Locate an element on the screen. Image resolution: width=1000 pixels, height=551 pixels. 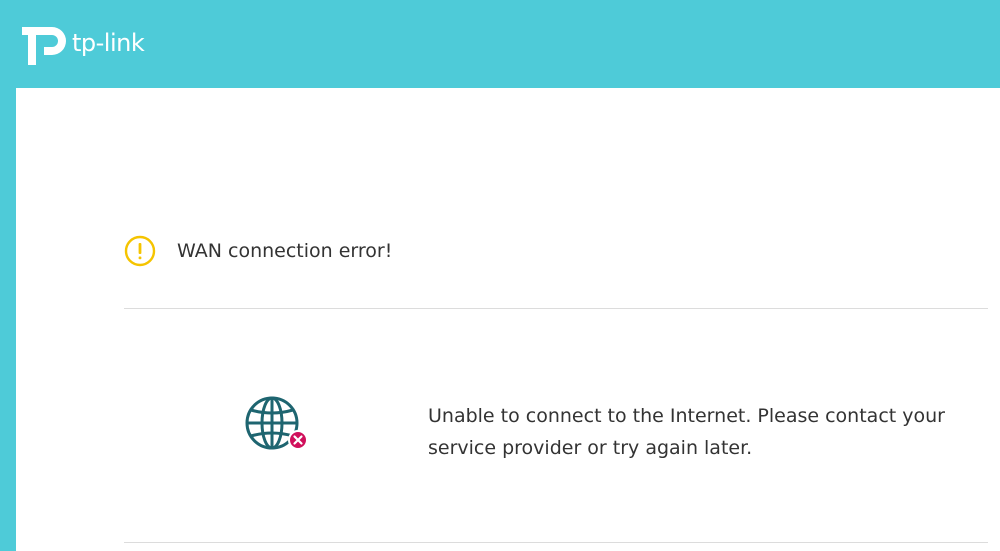
divider-bottom is located at coordinates (556, 542).